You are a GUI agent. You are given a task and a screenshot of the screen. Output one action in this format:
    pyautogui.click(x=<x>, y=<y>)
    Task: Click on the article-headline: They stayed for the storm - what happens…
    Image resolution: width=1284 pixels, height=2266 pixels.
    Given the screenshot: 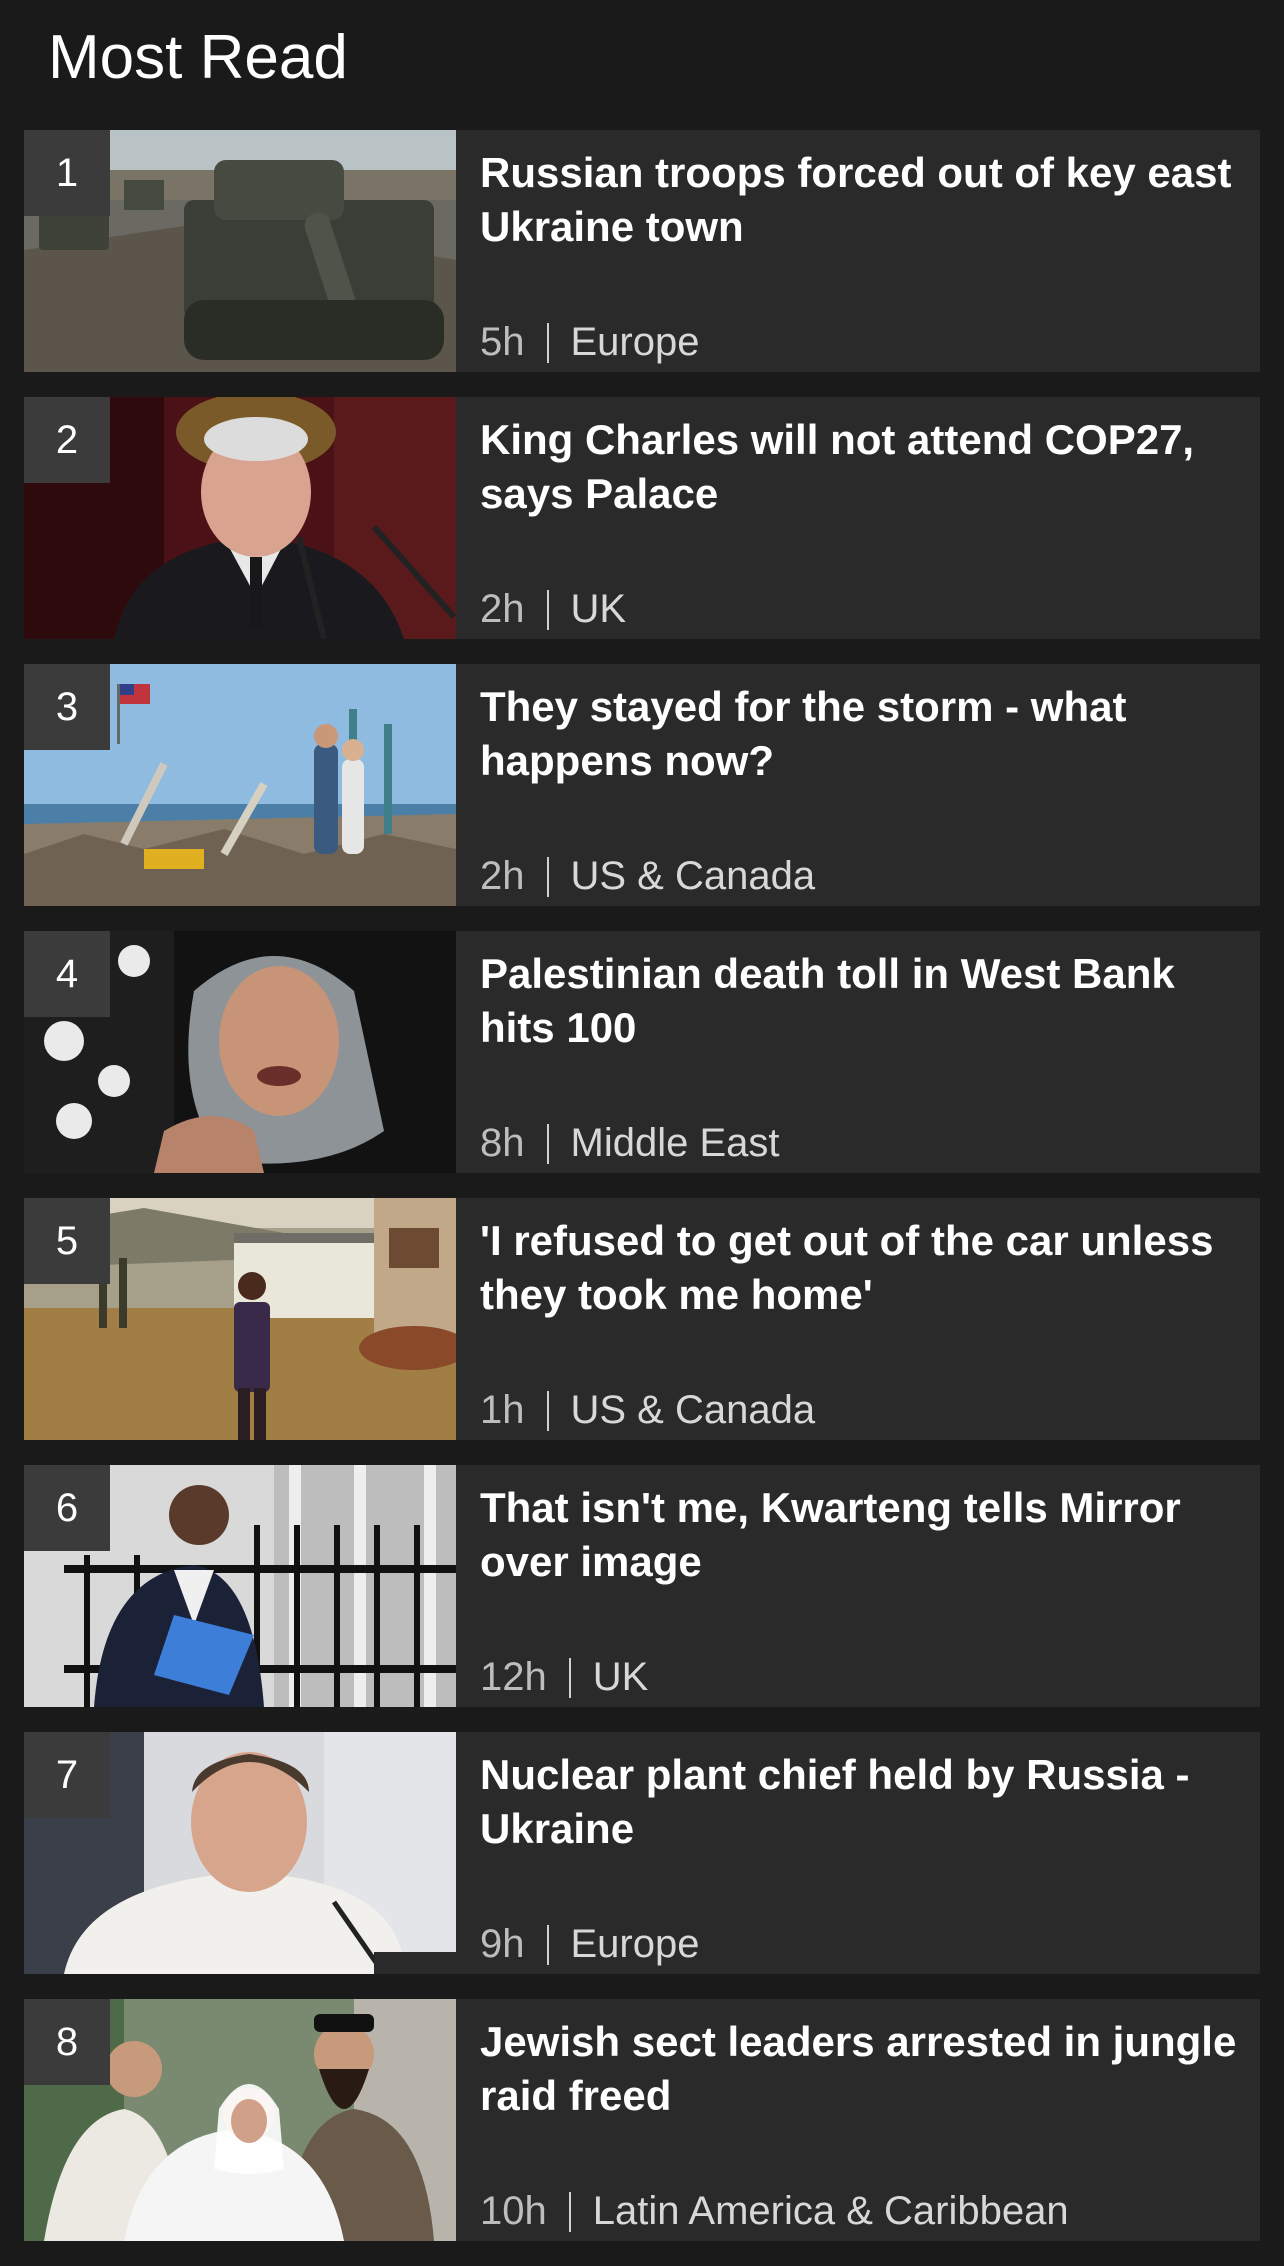 What is the action you would take?
    pyautogui.click(x=865, y=734)
    